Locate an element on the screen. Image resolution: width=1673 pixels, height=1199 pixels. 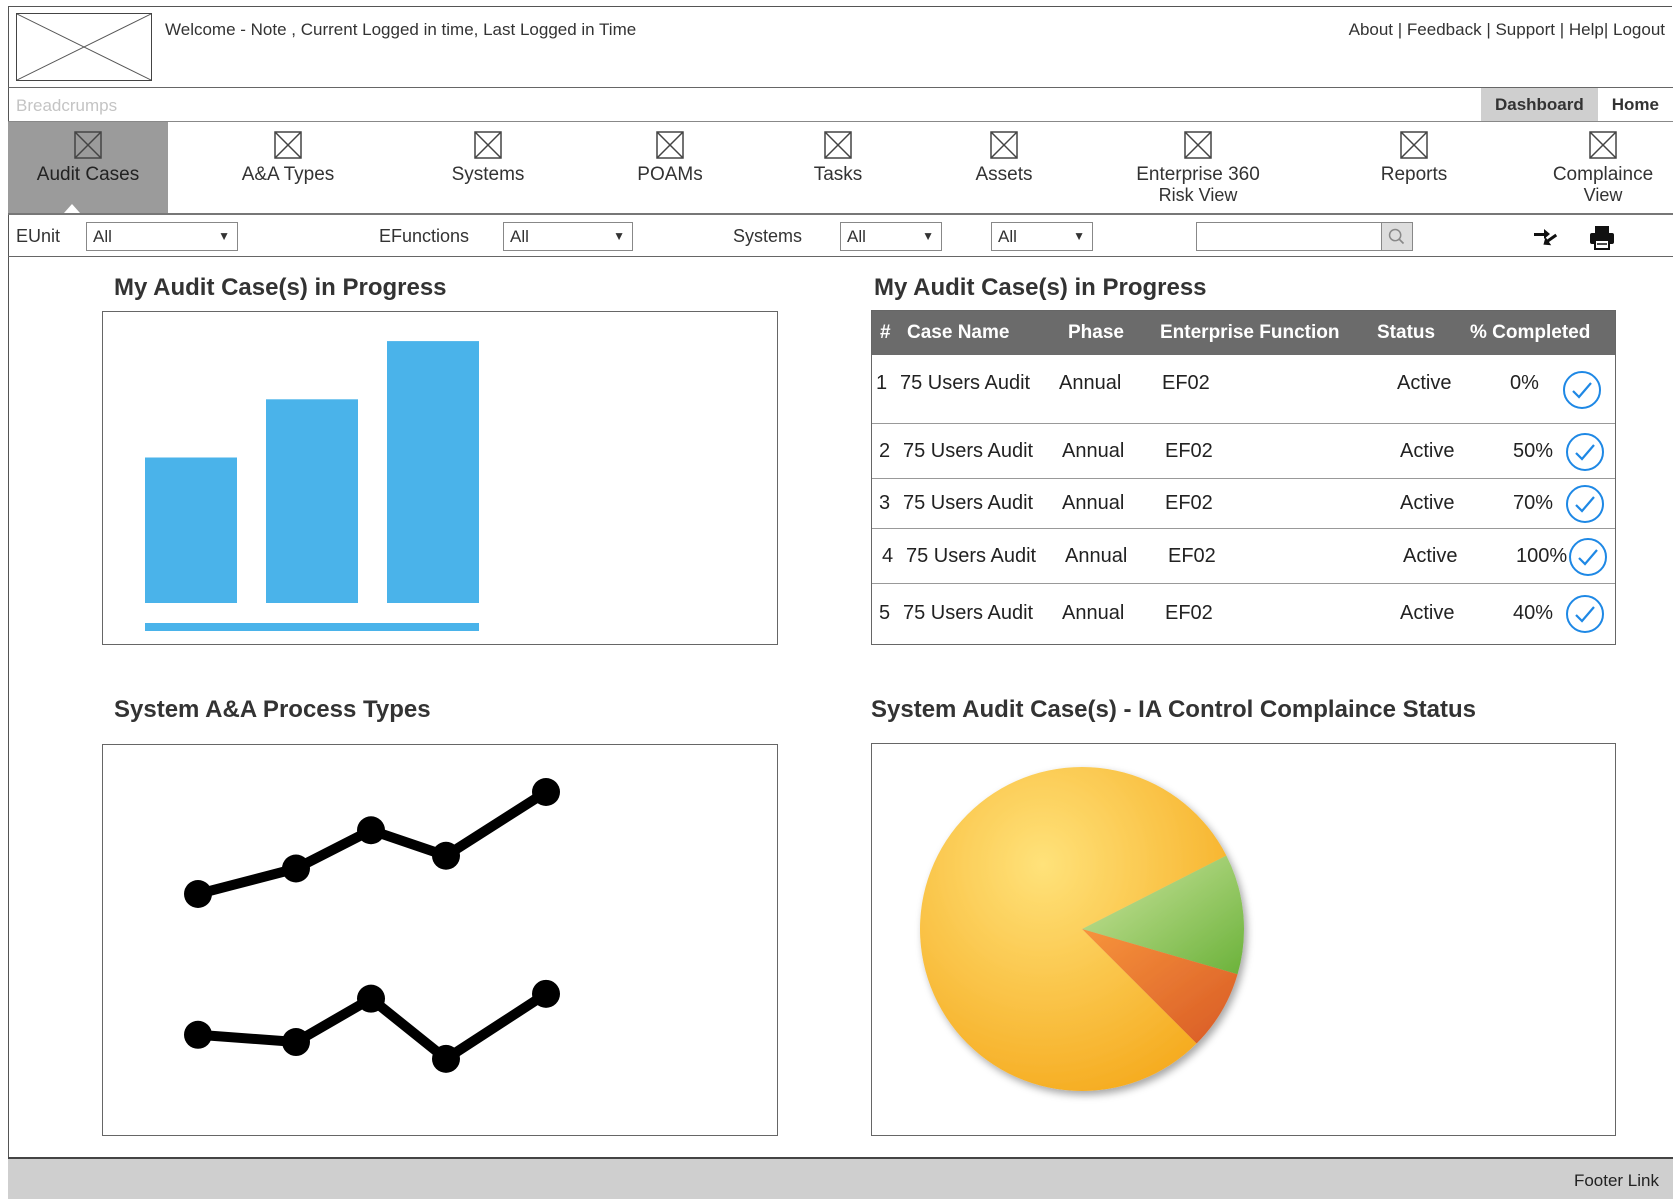
nav-item-tasks: Tasks is located at coordinates (838, 167).